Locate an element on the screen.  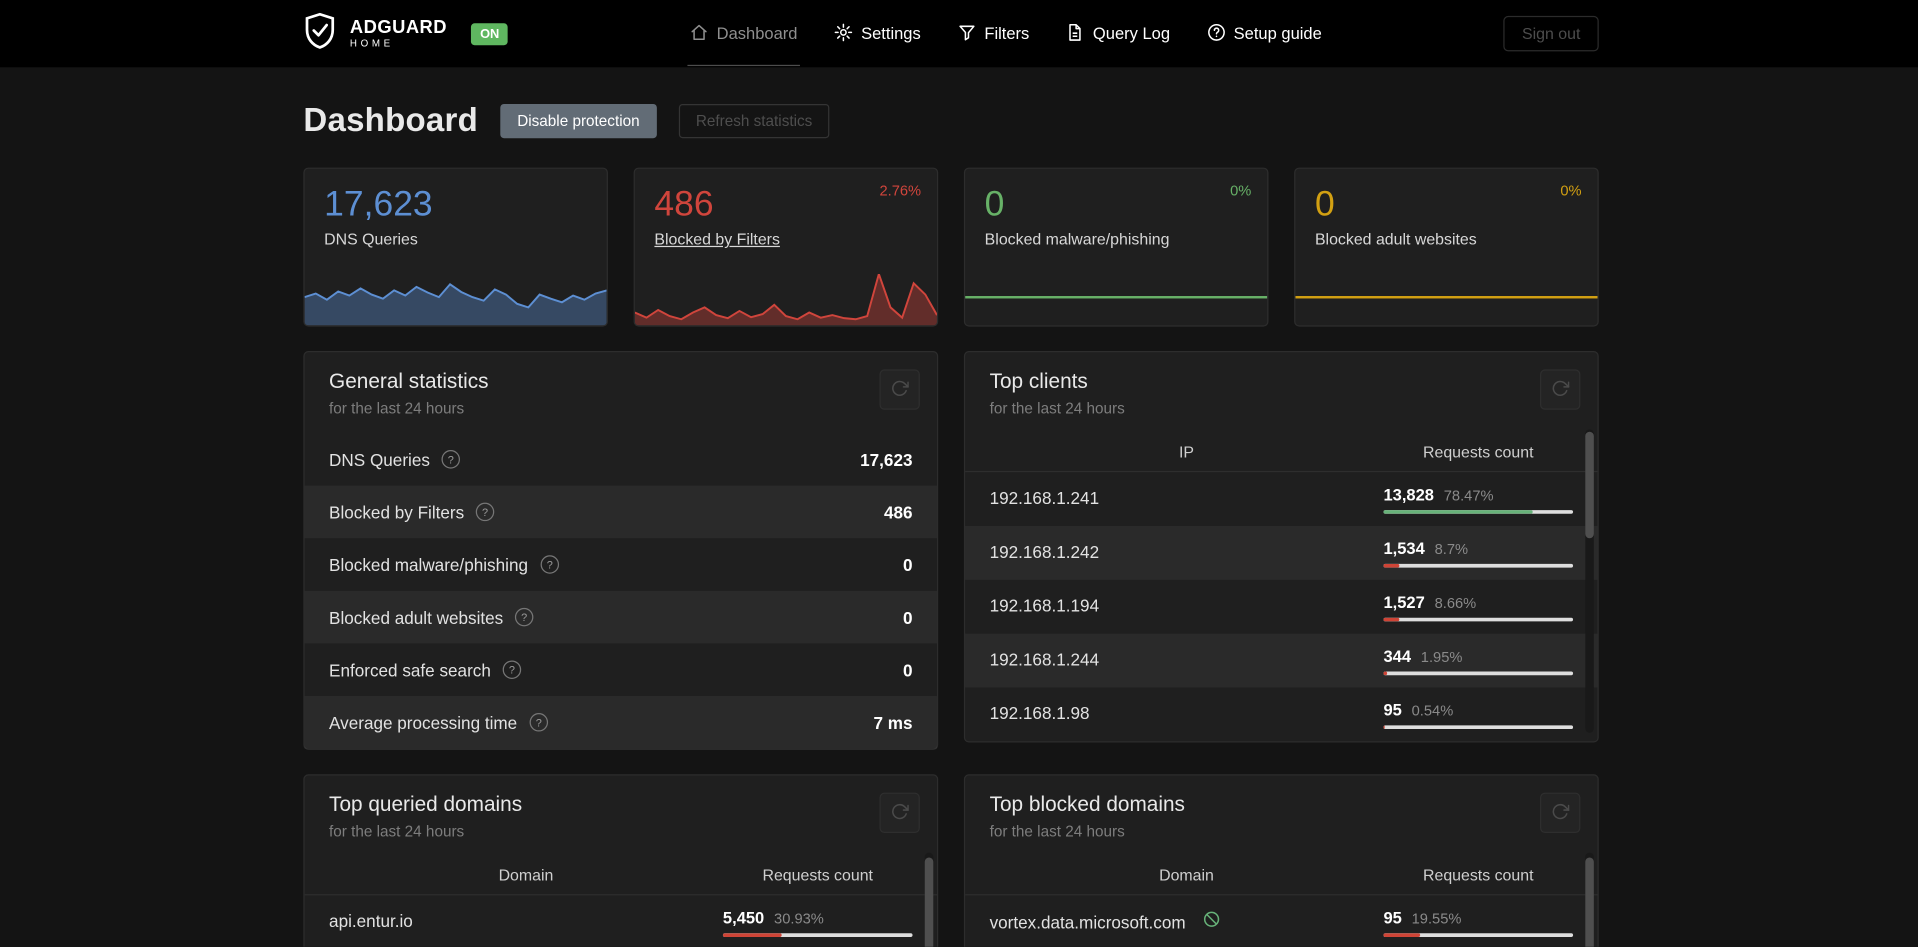
document-icon is located at coordinates (1075, 34).